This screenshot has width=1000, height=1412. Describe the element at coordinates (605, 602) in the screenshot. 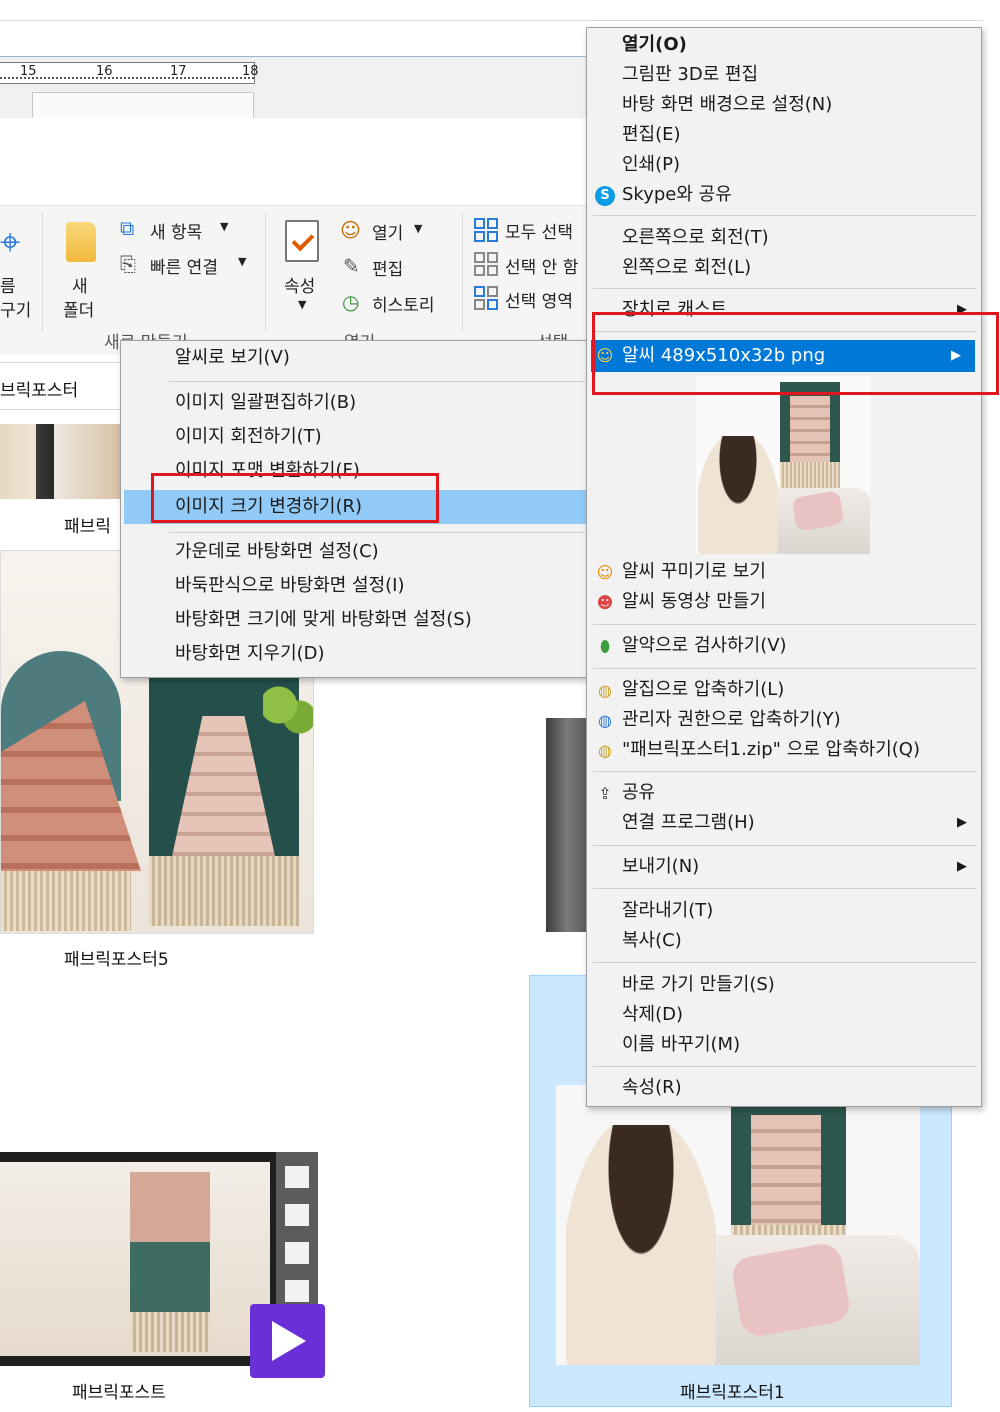

I see `alsee-icon: ☻` at that location.